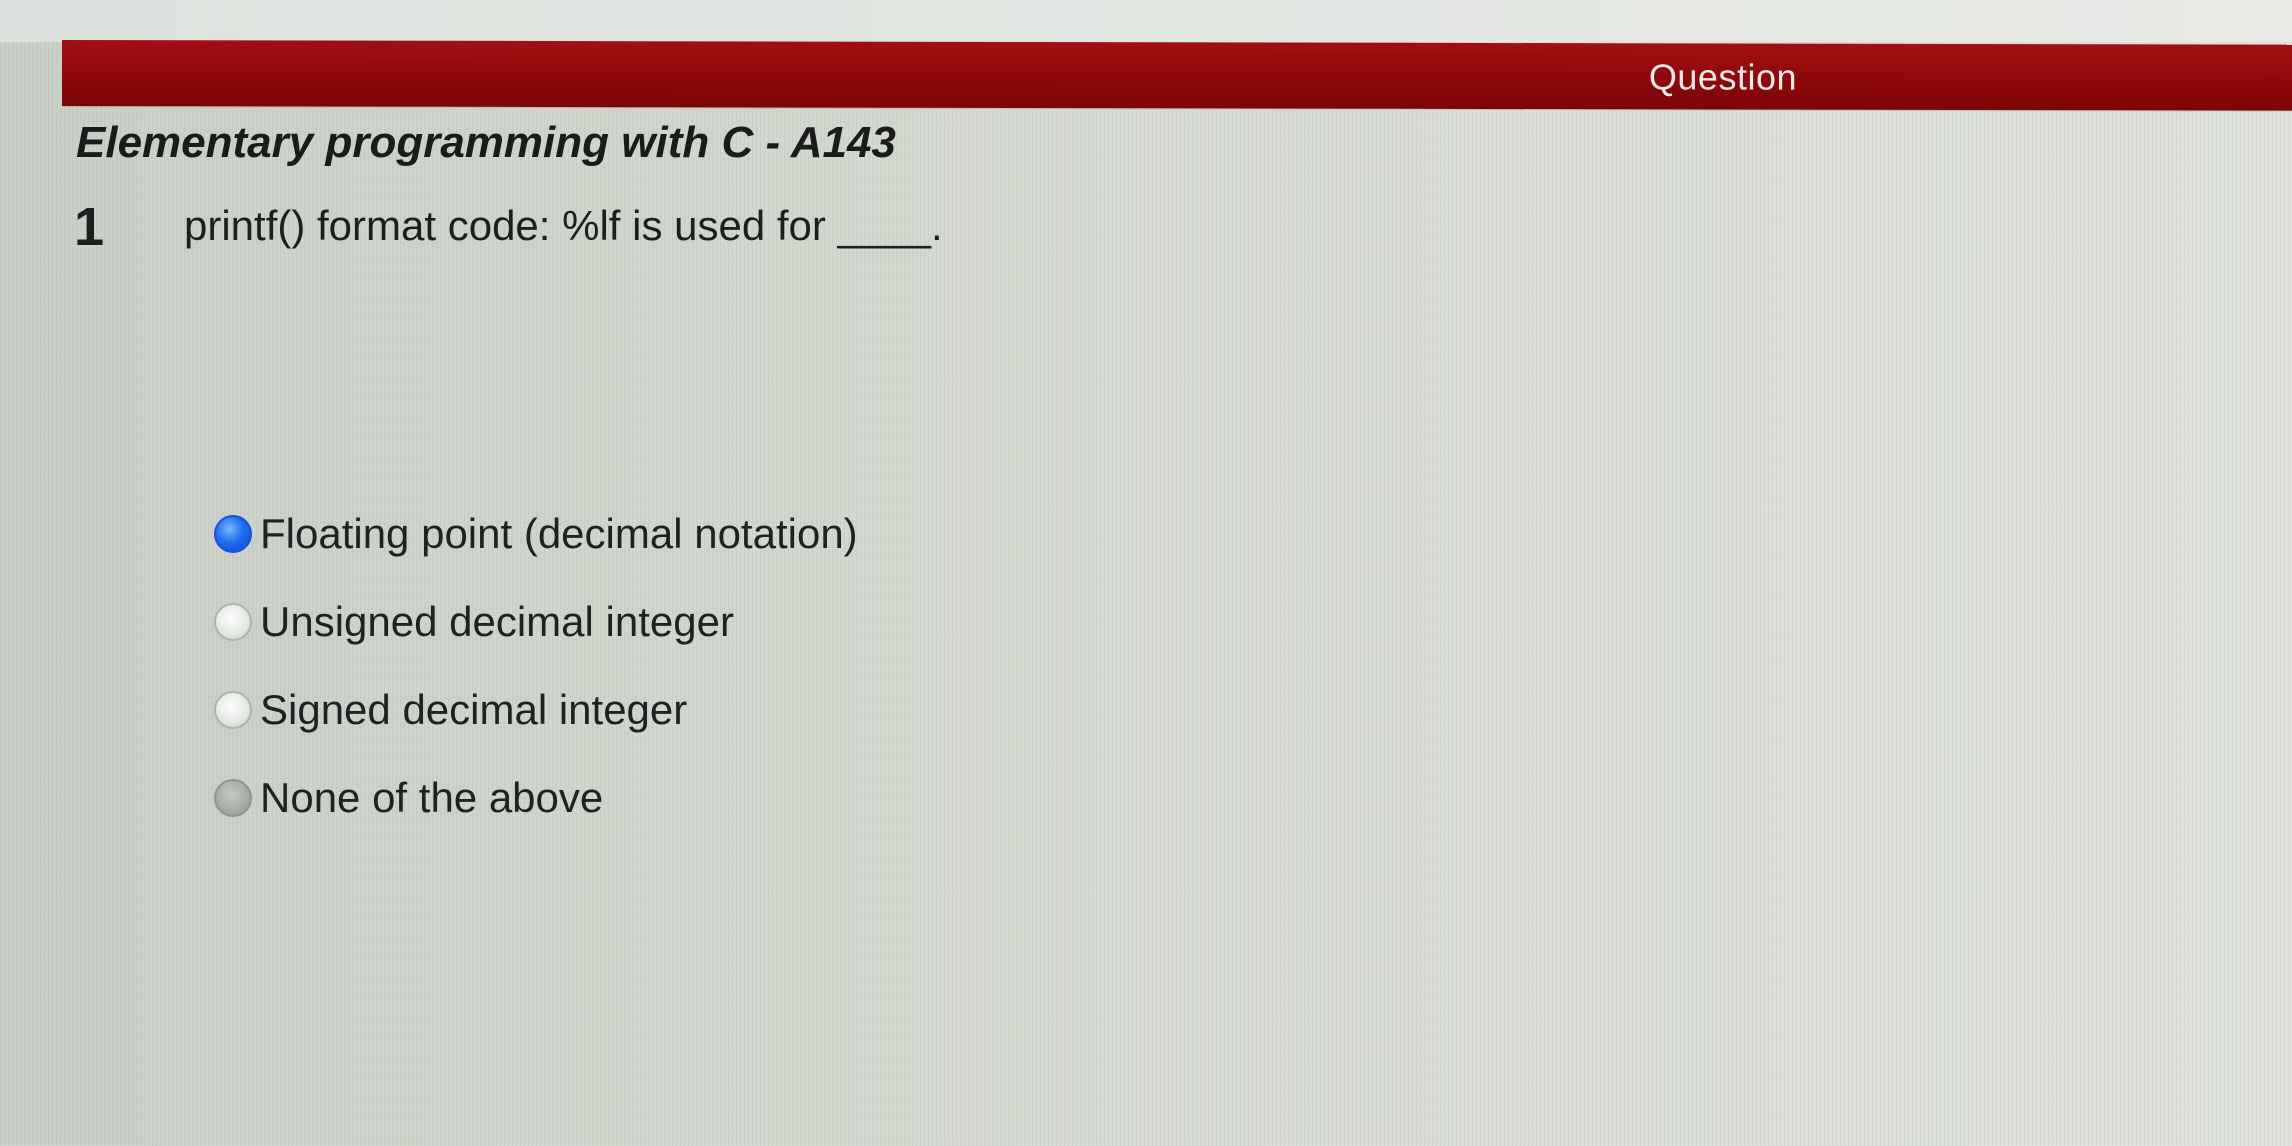 The height and width of the screenshot is (1146, 2292). Describe the element at coordinates (233, 534) in the screenshot. I see `radio-button-selected` at that location.